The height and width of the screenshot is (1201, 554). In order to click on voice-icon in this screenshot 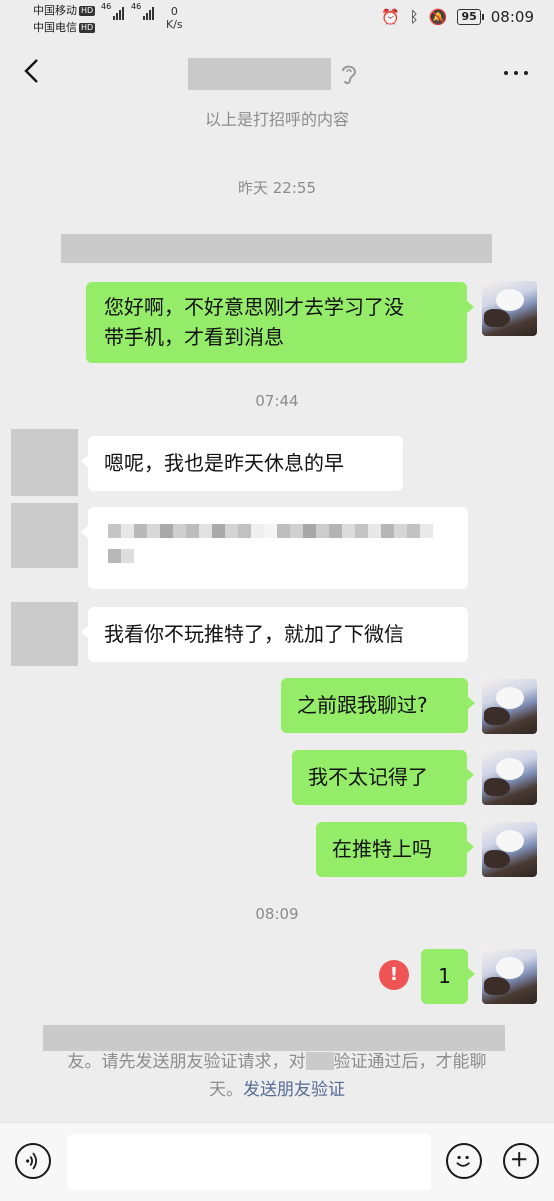, I will do `click(33, 1161)`.